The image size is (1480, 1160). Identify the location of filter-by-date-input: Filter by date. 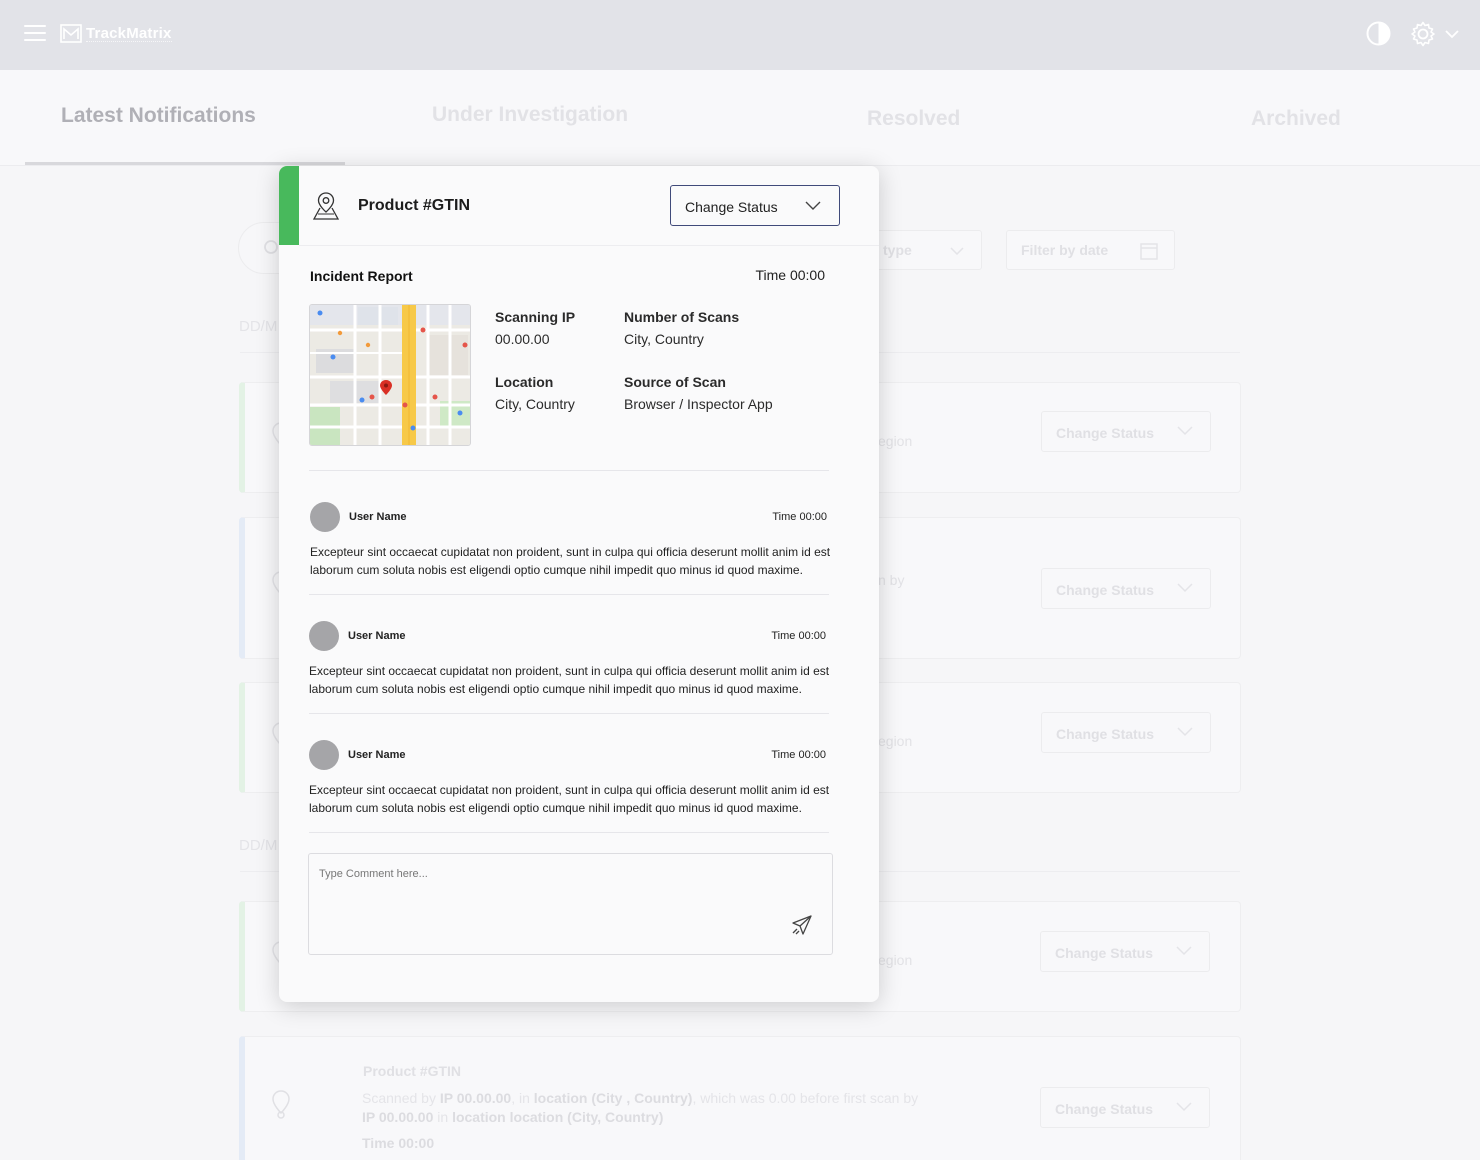
(1090, 250).